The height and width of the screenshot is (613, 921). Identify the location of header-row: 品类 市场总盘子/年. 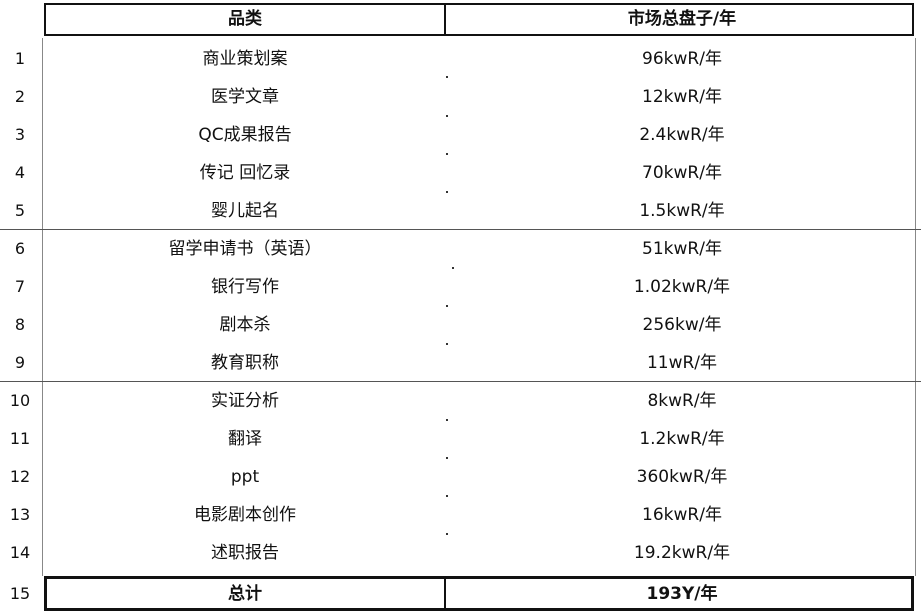
(460, 19).